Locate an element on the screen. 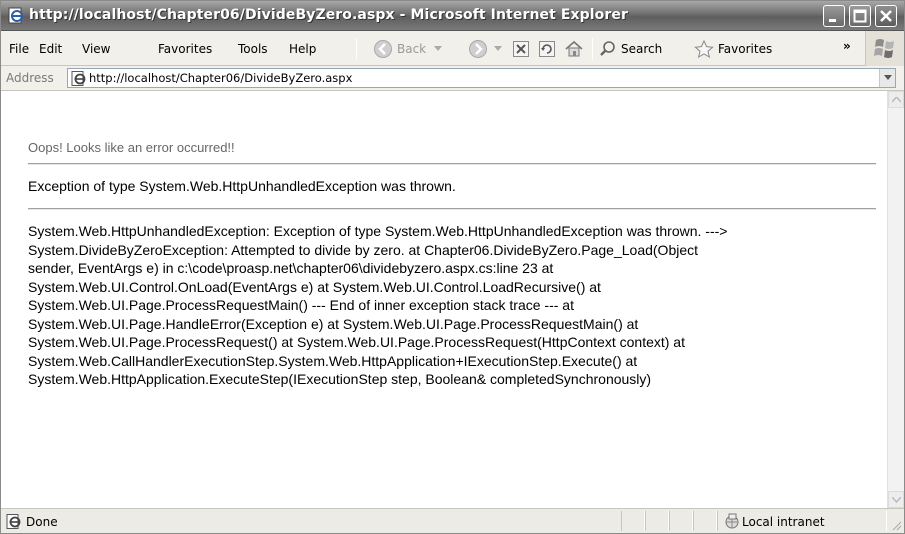  status-bar: Done Local intranet is located at coordinates (452, 520).